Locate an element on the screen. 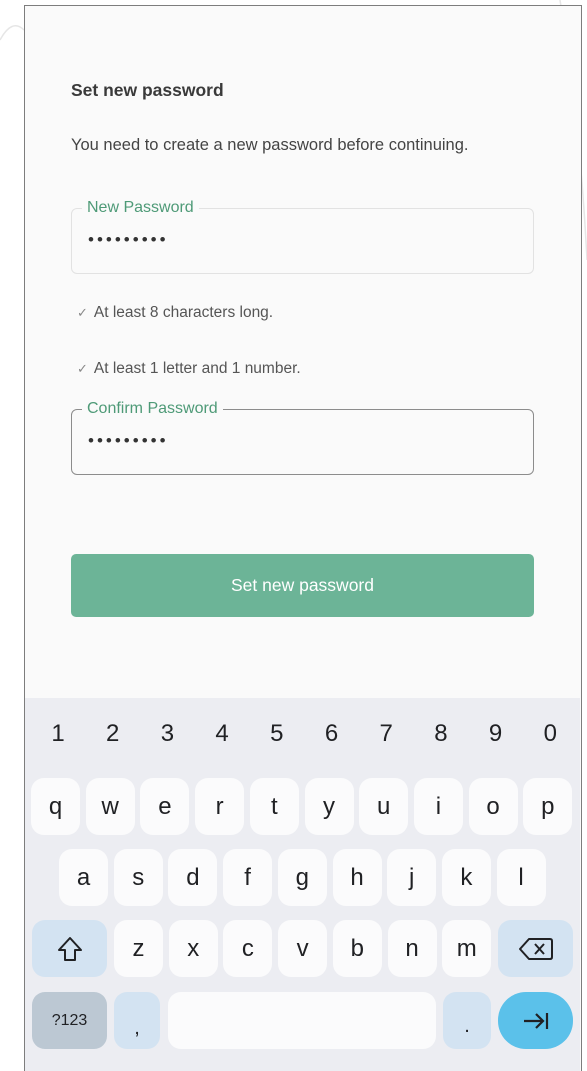 This screenshot has height=1071, width=587. requirement-length: ✓ At least 8 characters long. is located at coordinates (175, 313).